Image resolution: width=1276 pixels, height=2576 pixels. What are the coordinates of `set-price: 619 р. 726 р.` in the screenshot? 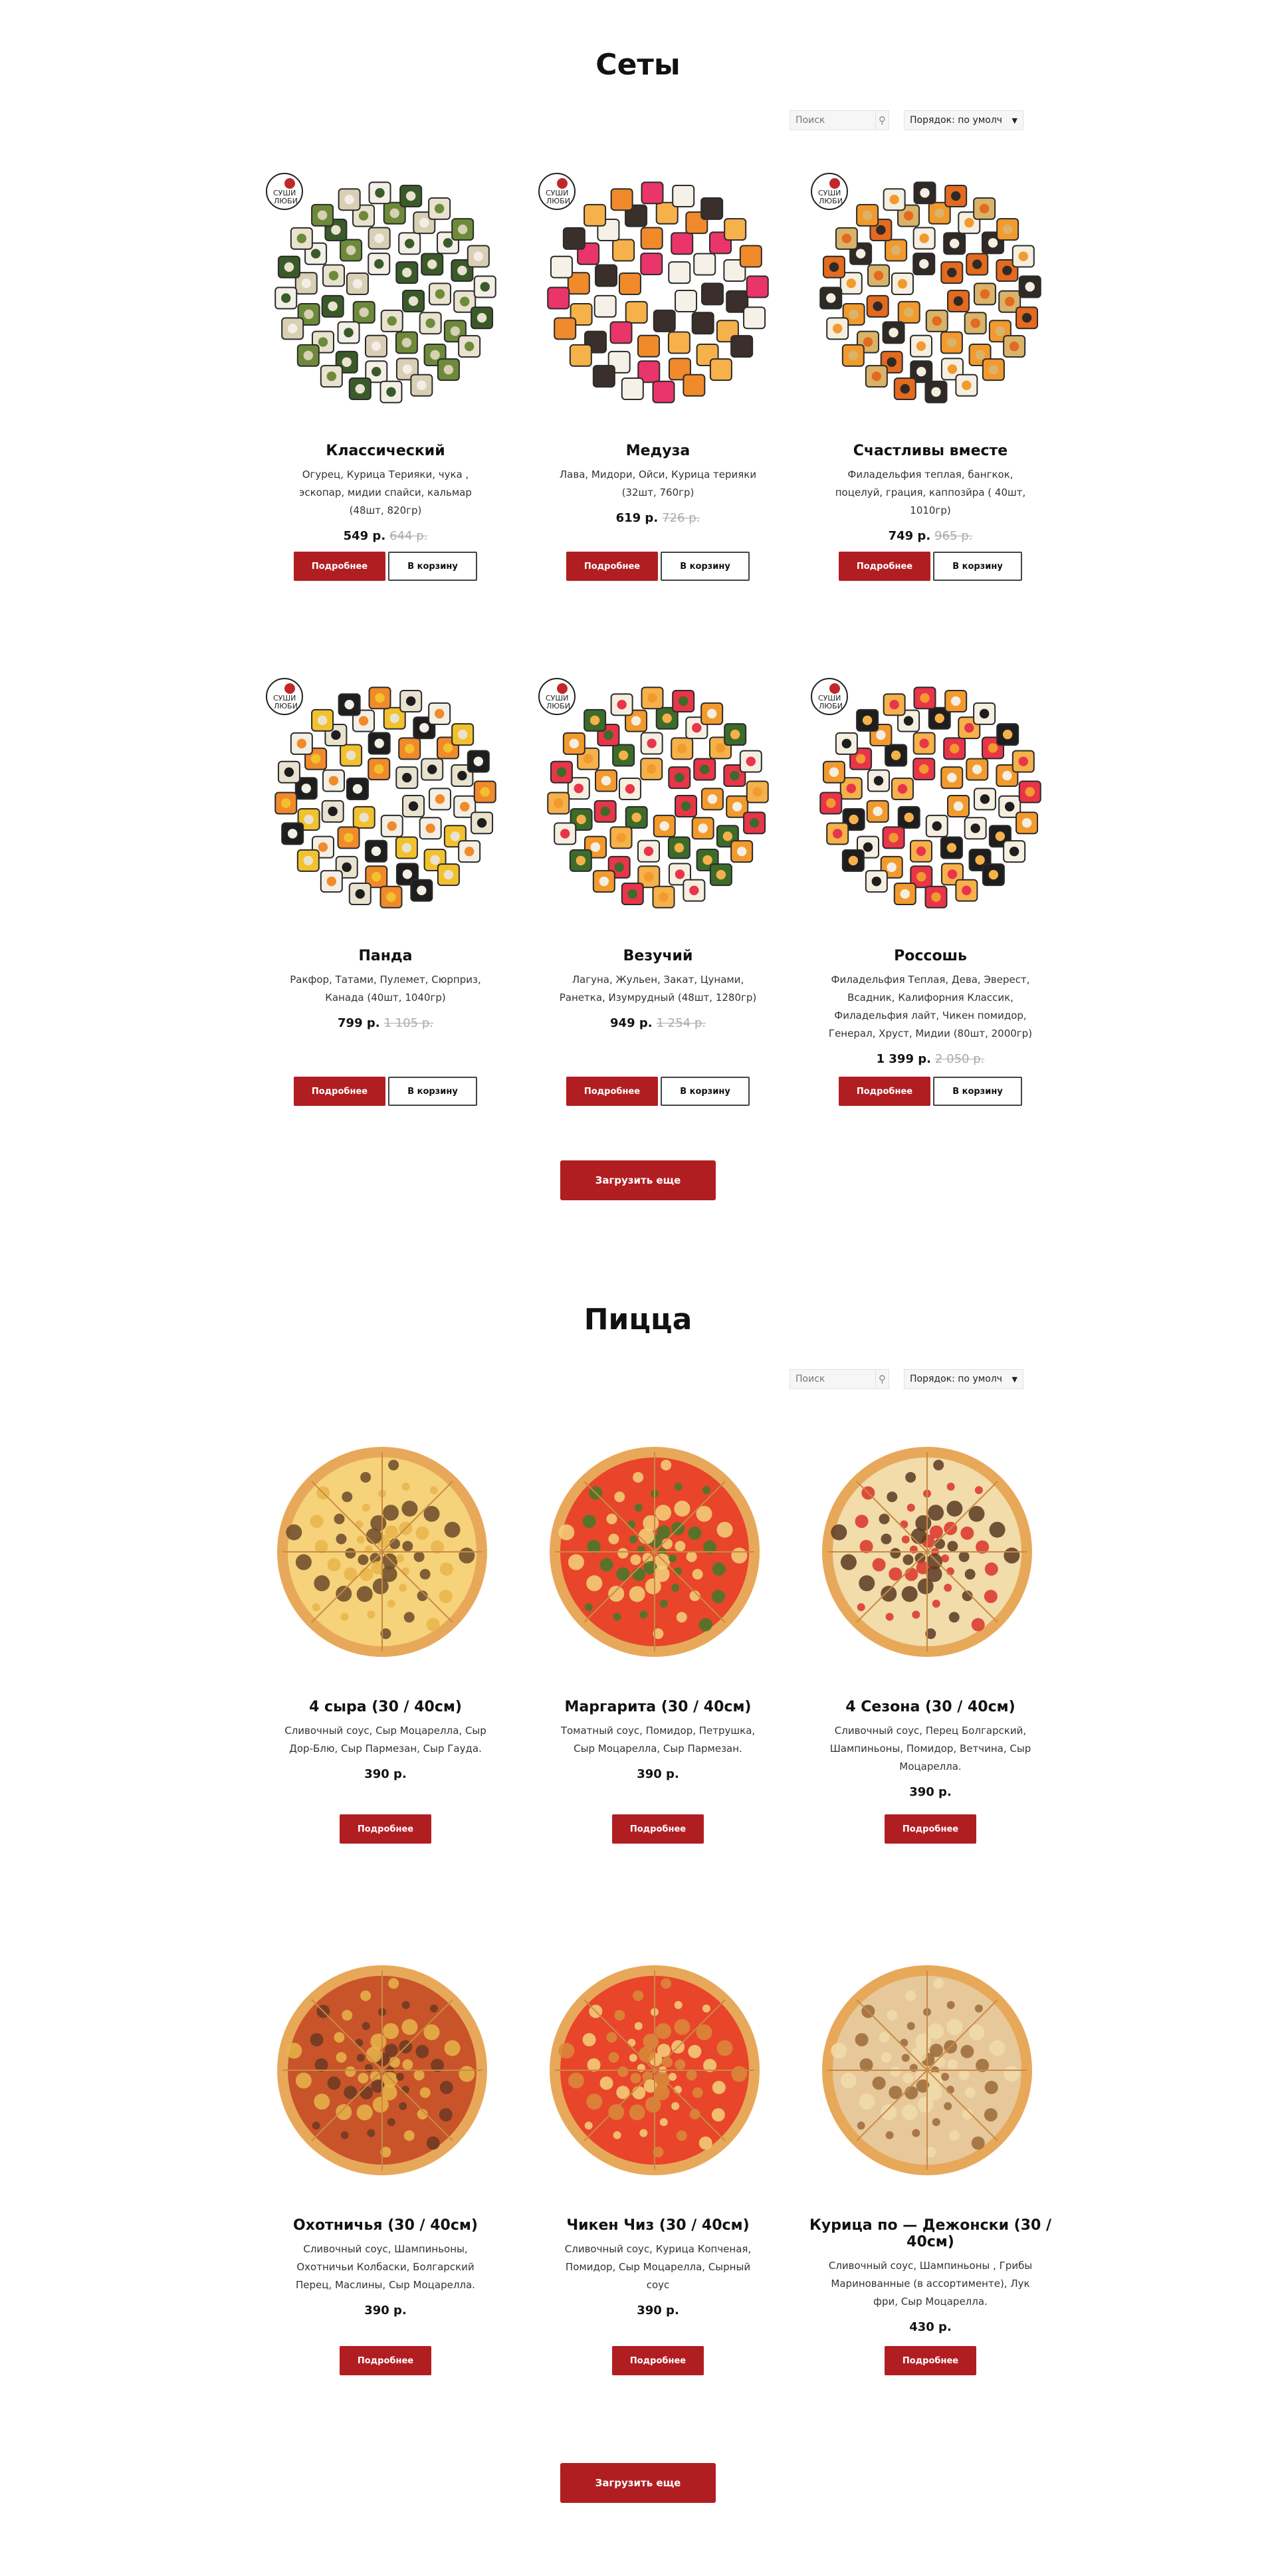 It's located at (658, 518).